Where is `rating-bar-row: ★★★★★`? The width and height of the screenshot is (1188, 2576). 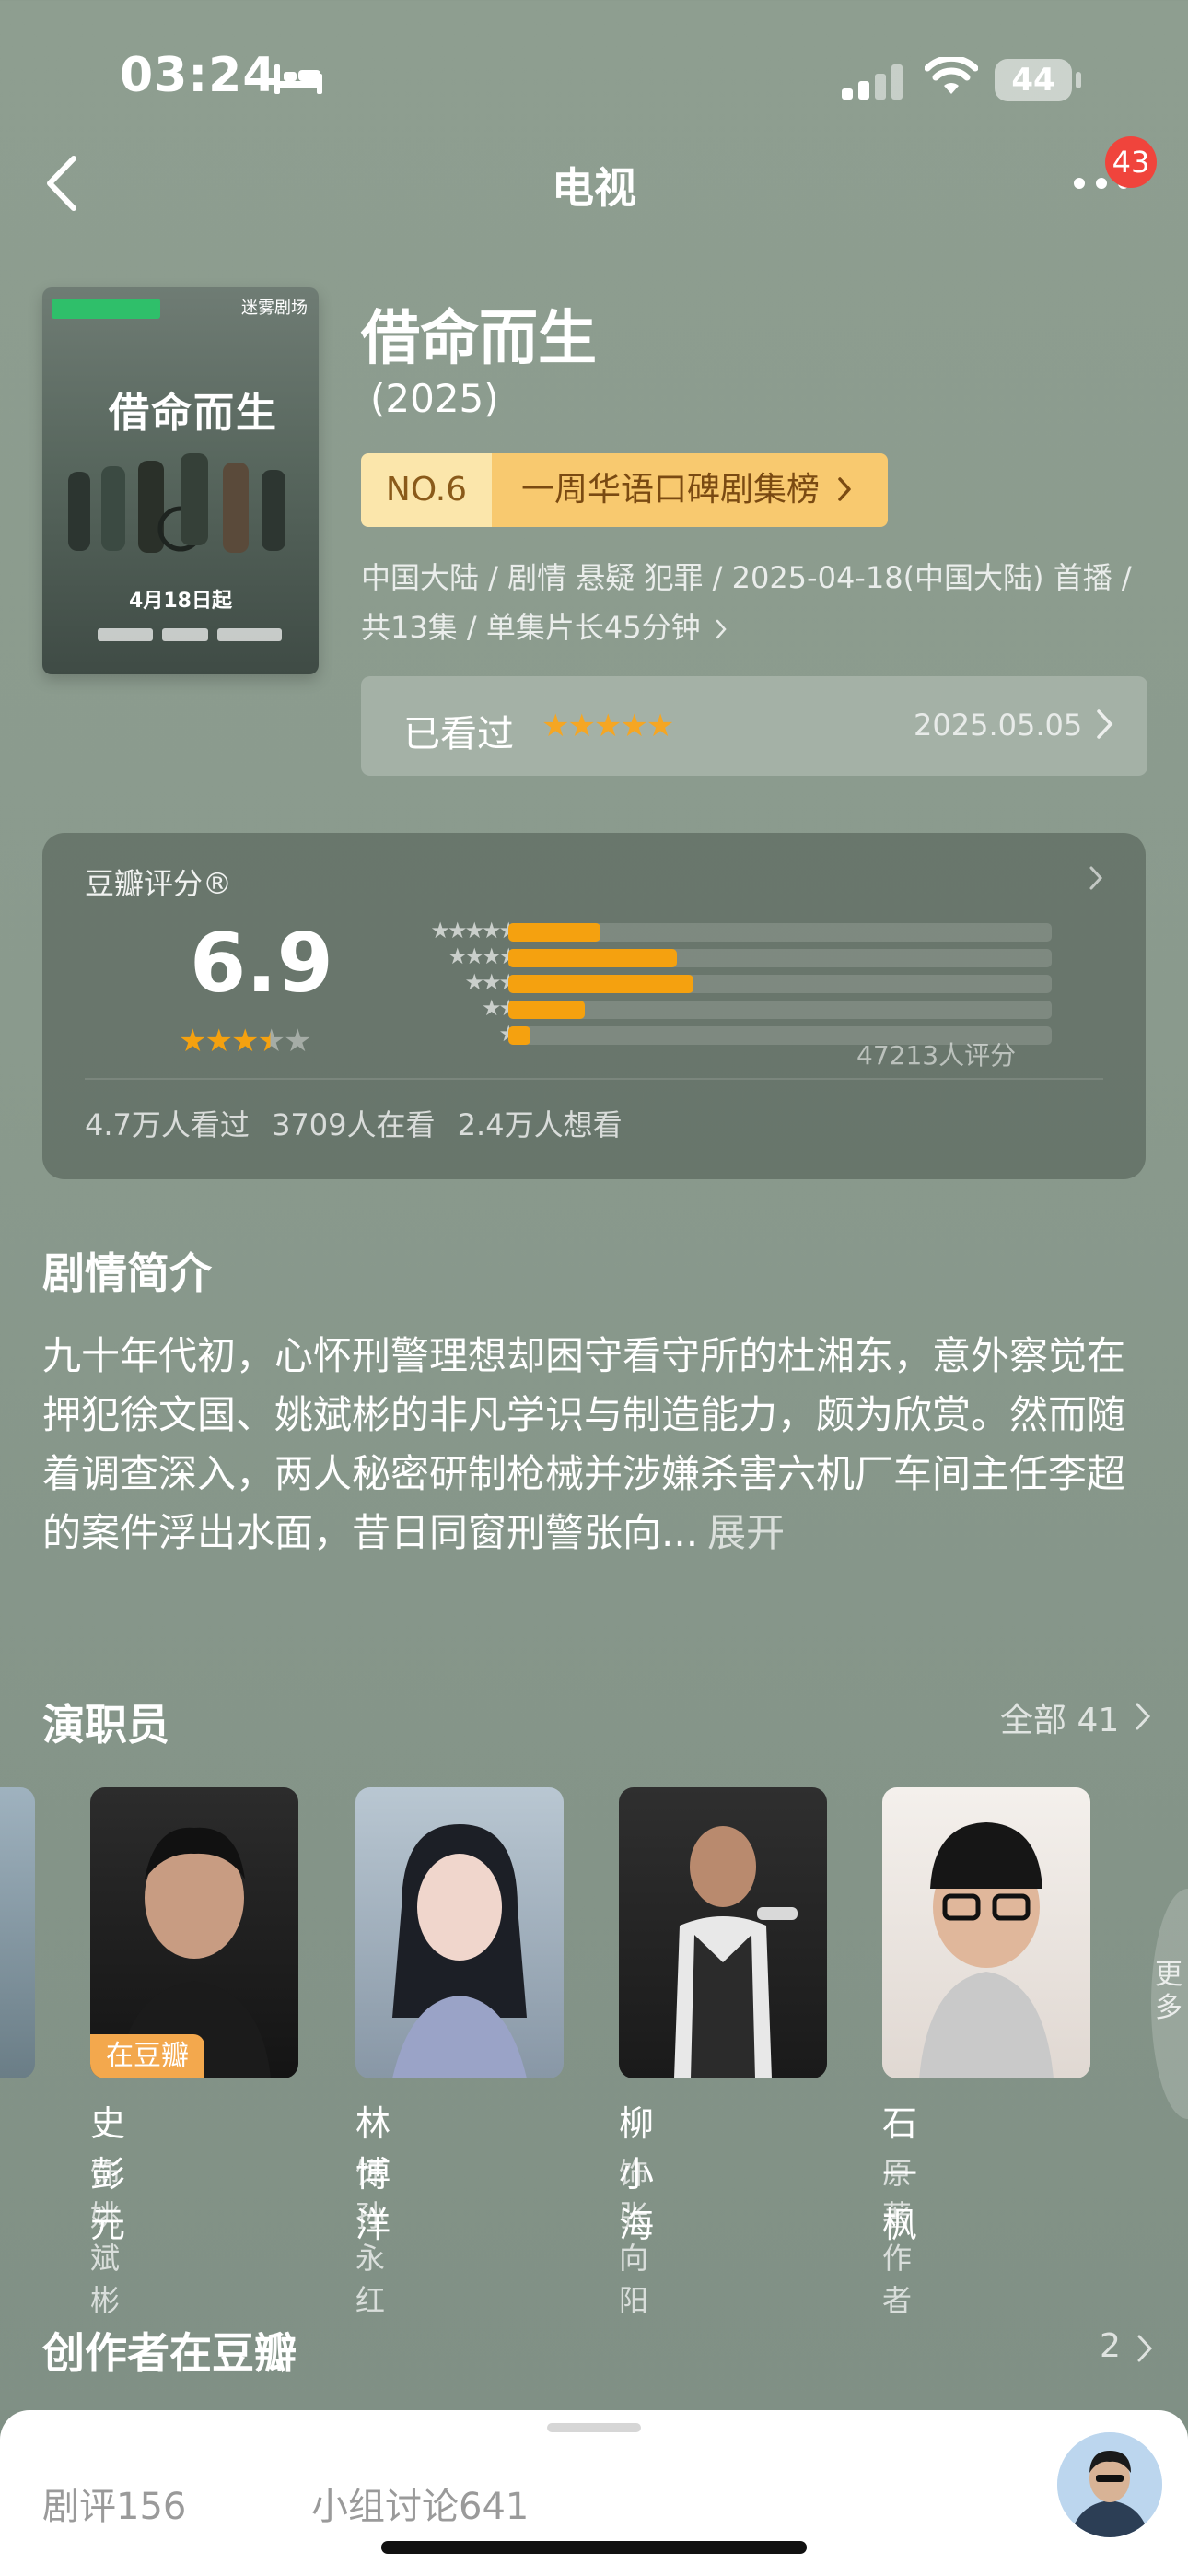
rating-bar-row: ★★★★★ is located at coordinates (705, 930).